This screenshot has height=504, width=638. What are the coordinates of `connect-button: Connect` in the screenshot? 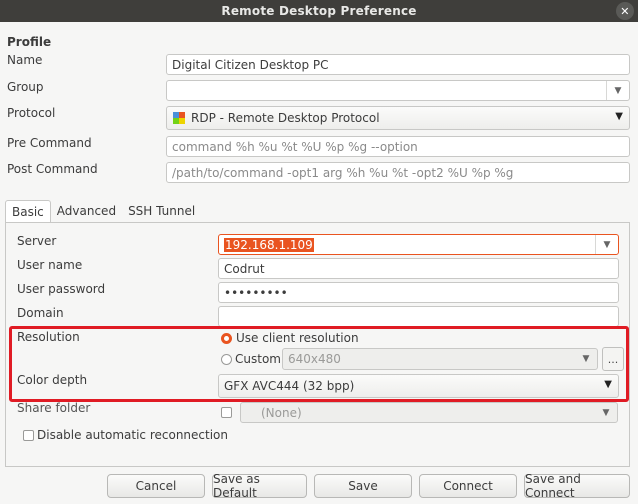 It's located at (468, 486).